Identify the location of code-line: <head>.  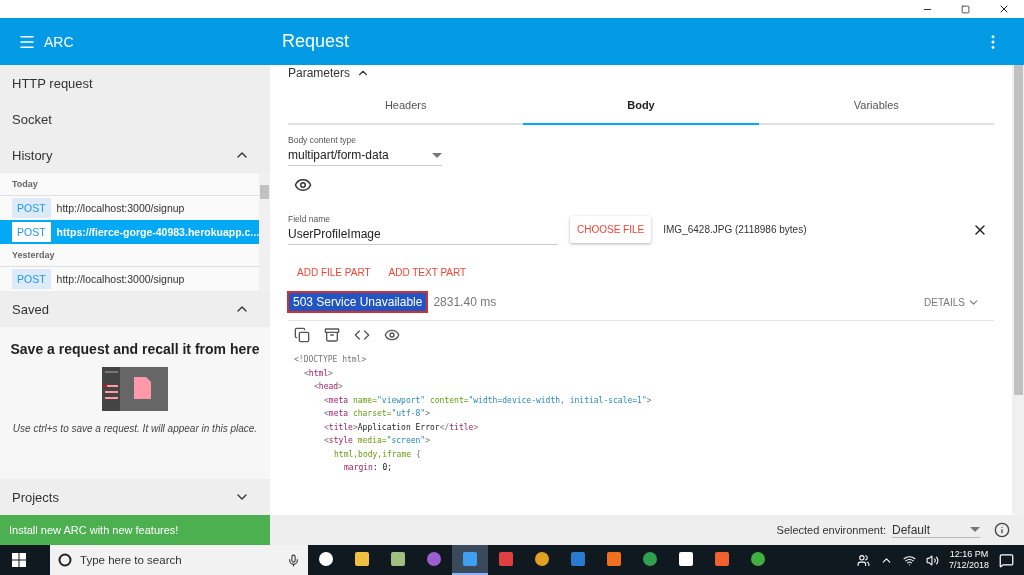
(328, 387).